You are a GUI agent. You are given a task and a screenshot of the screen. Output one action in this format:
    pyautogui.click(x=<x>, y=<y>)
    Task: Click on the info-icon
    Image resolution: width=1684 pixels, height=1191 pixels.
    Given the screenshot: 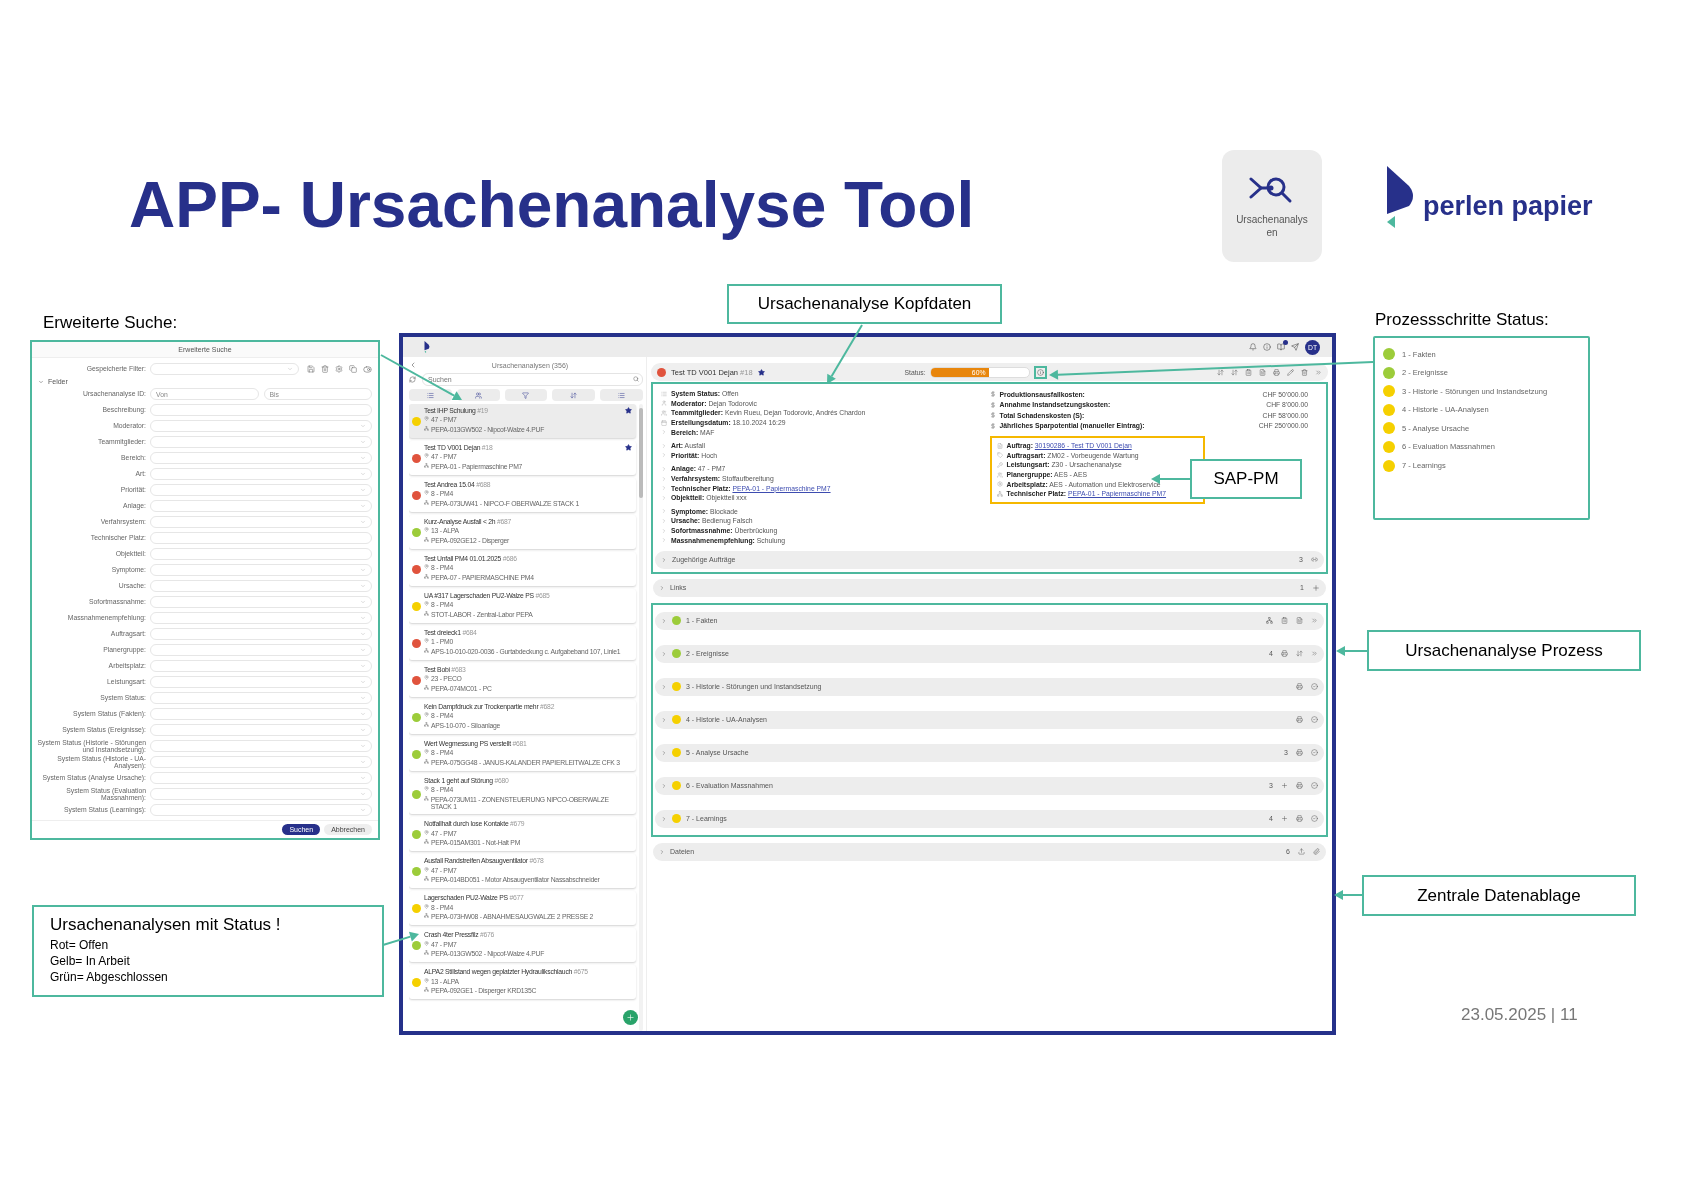 What is the action you would take?
    pyautogui.click(x=1267, y=347)
    